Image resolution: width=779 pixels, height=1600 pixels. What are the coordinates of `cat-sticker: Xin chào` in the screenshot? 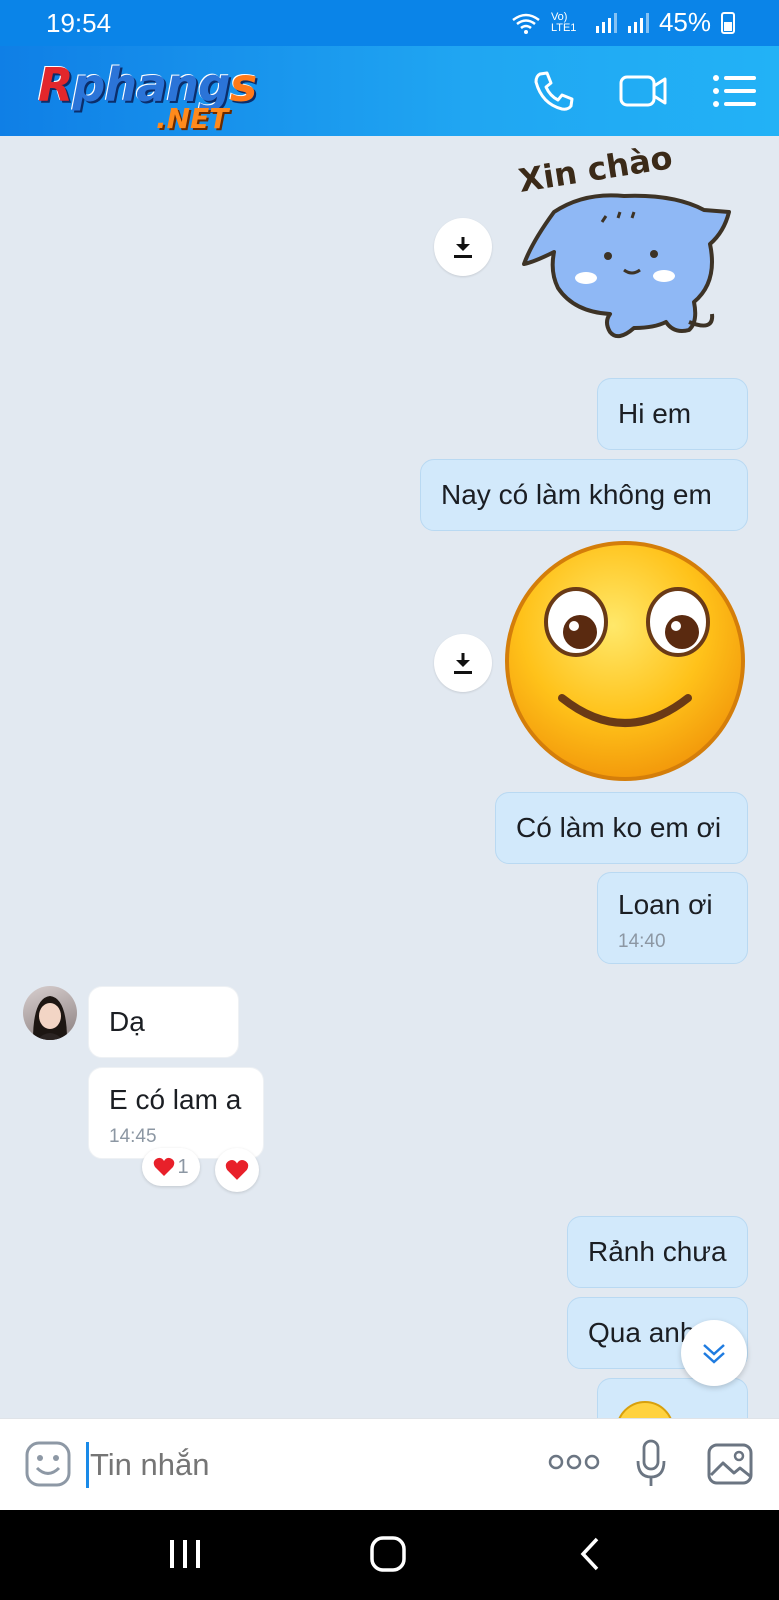 It's located at (629, 245).